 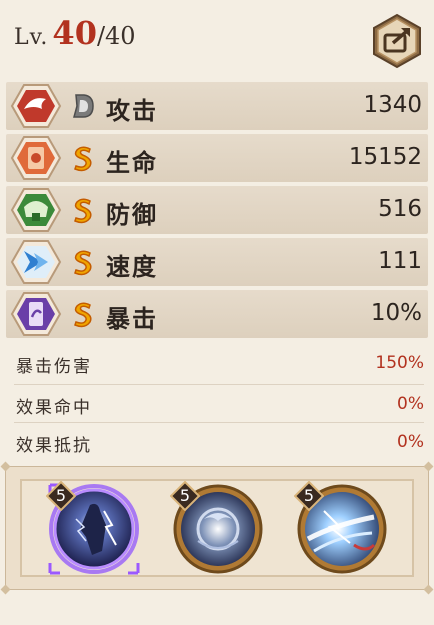 What do you see at coordinates (94, 529) in the screenshot?
I see `skill-1-button: 5` at bounding box center [94, 529].